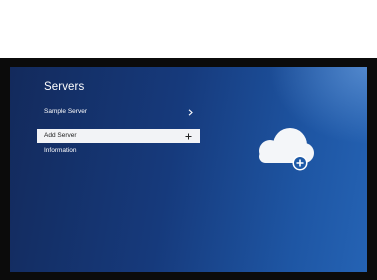  I want to click on chevron-right-icon, so click(190, 112).